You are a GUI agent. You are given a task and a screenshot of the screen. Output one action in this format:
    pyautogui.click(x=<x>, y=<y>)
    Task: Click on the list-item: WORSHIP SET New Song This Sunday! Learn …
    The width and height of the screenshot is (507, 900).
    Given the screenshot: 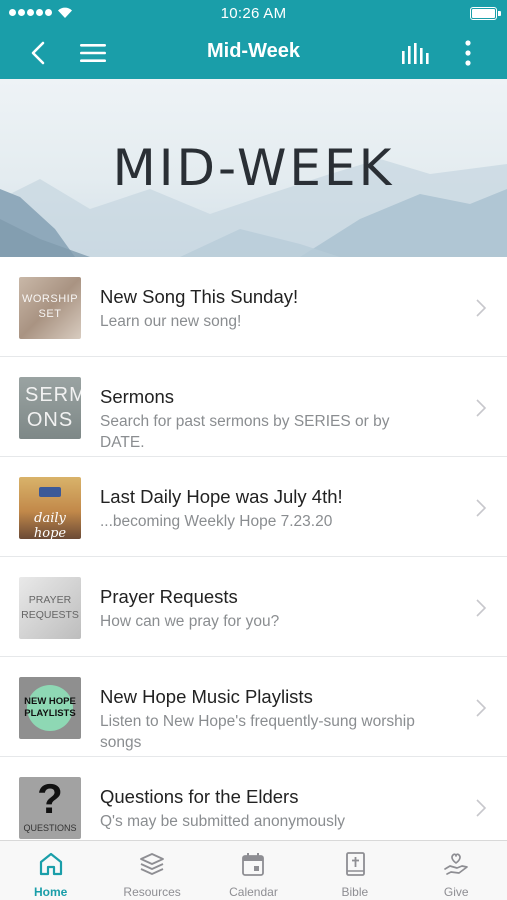 What is the action you would take?
    pyautogui.click(x=253, y=307)
    